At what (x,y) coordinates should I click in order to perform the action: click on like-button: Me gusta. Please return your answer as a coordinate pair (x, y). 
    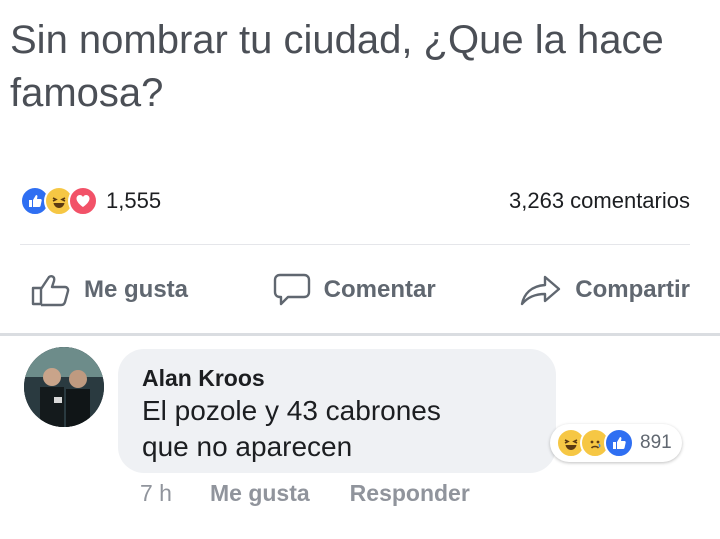
    Looking at the image, I should click on (109, 290).